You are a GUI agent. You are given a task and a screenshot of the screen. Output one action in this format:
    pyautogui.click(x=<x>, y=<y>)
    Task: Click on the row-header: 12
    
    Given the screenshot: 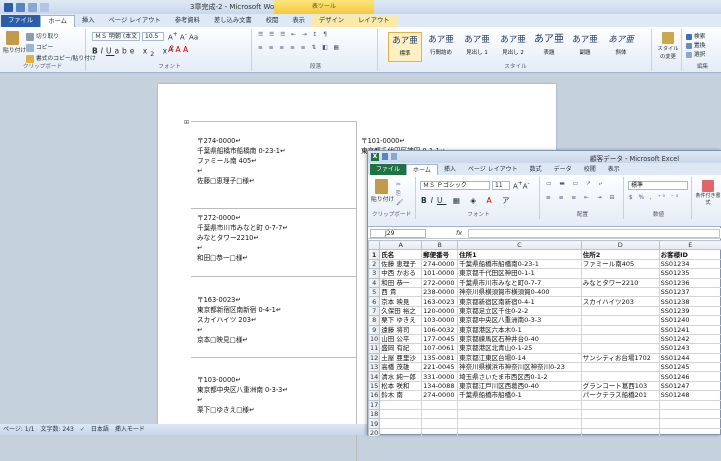 What is the action you would take?
    pyautogui.click(x=374, y=357)
    